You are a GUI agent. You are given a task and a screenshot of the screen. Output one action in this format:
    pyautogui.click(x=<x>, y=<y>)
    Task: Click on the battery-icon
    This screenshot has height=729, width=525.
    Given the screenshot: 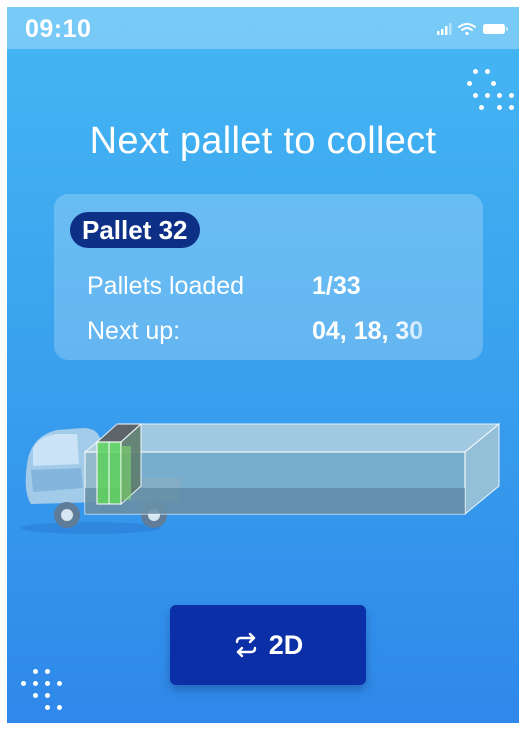 What is the action you would take?
    pyautogui.click(x=495, y=29)
    